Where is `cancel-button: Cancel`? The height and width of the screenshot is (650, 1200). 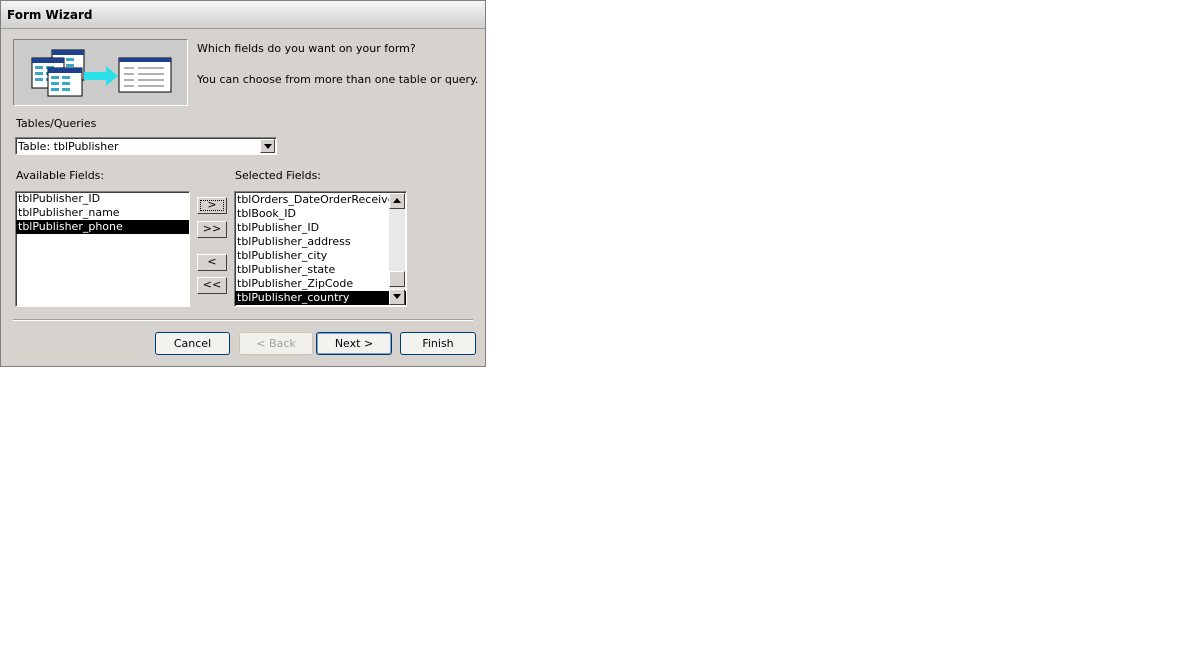
cancel-button: Cancel is located at coordinates (192, 343).